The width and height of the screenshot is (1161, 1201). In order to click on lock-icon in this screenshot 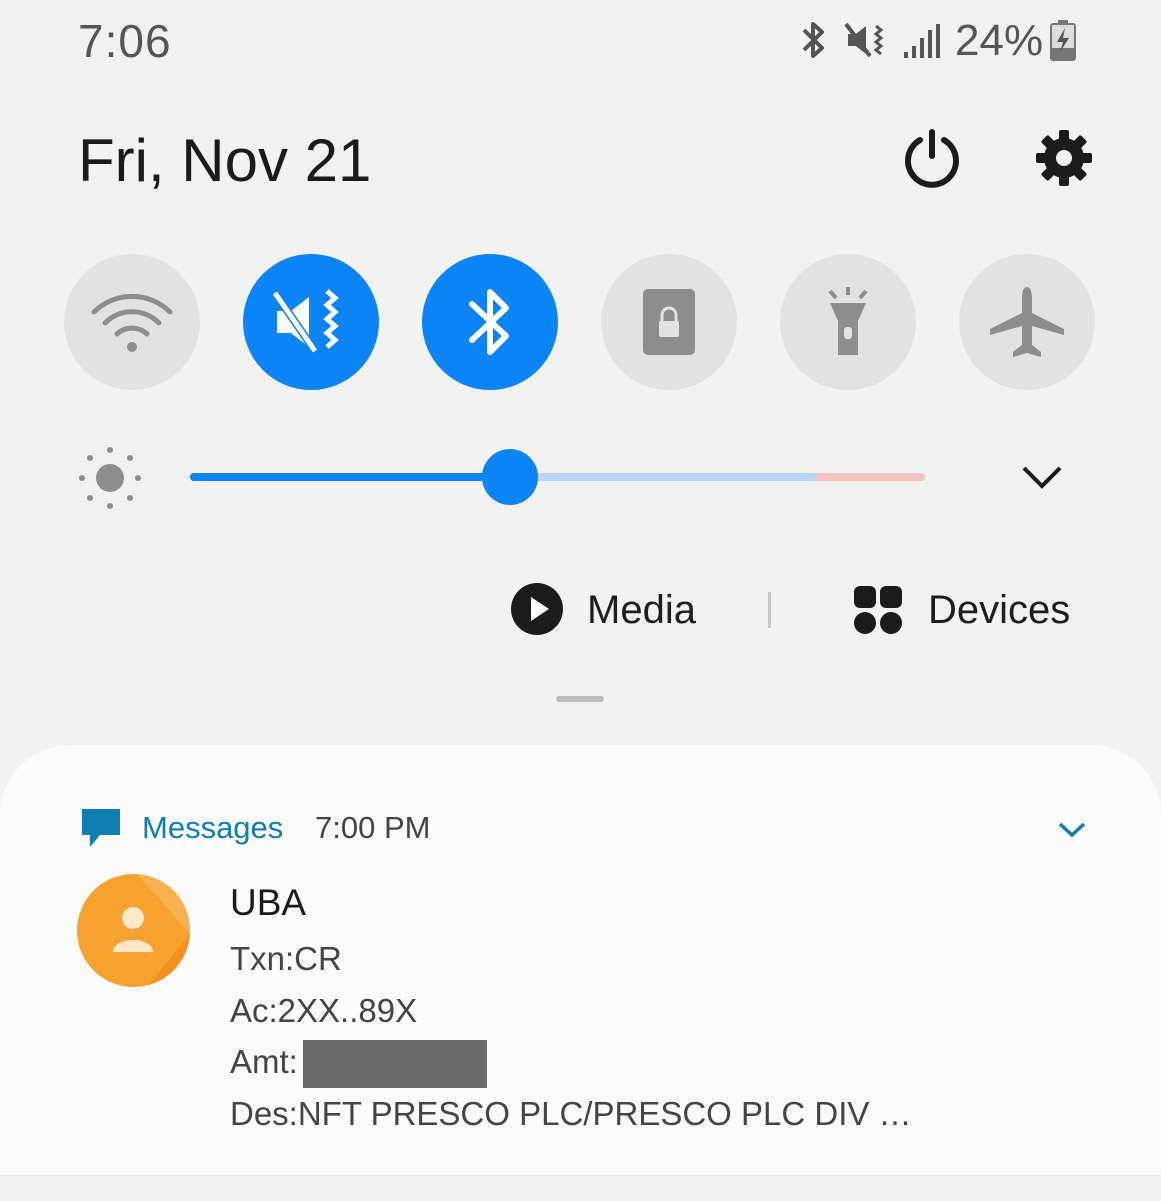, I will do `click(669, 322)`.